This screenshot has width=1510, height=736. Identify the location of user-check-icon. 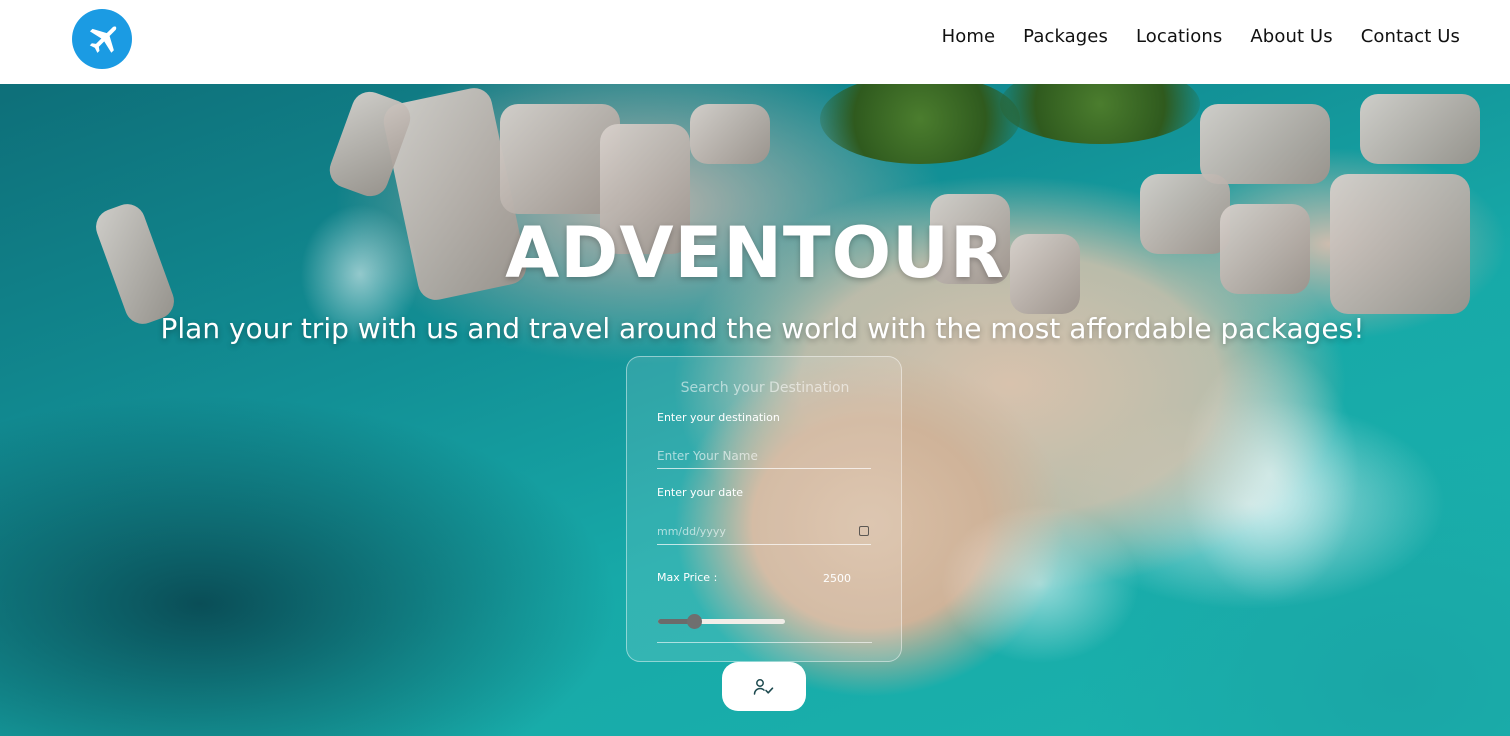
(763, 686).